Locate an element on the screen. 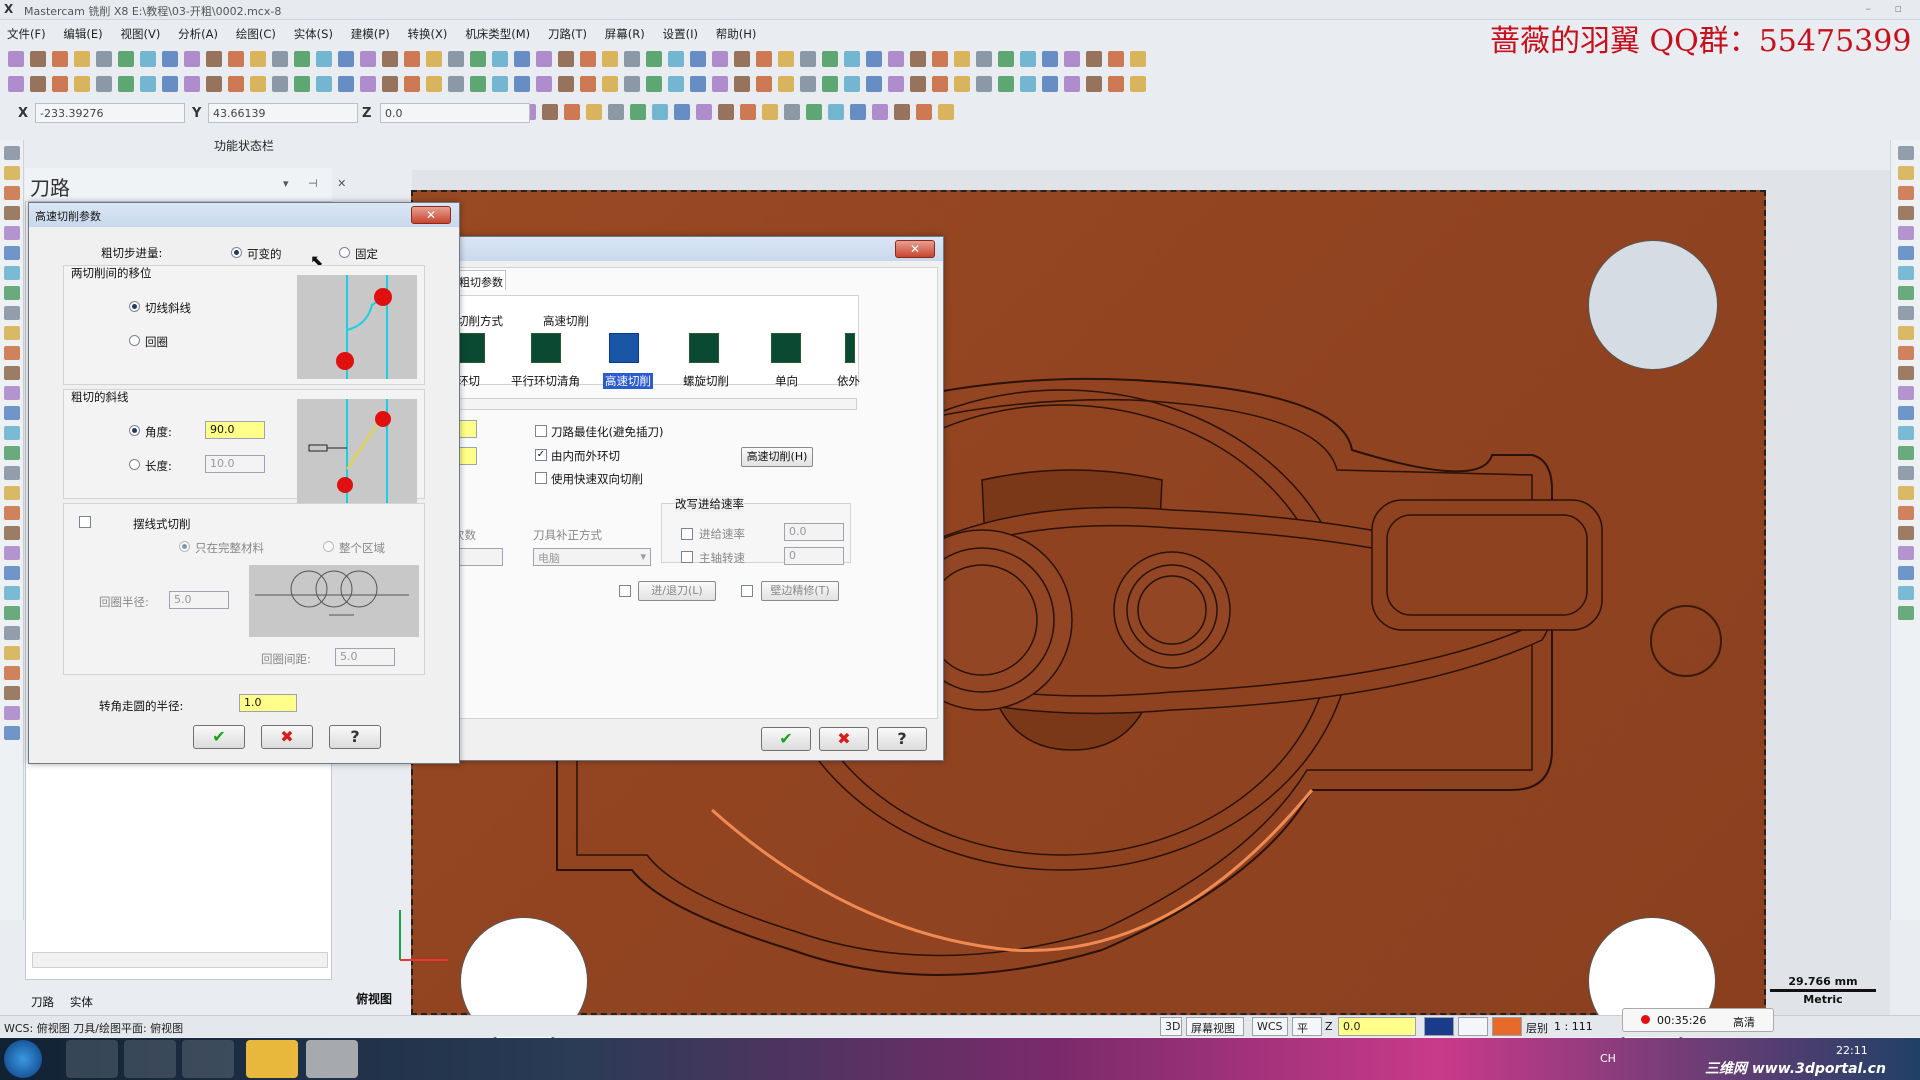 Image resolution: width=1920 pixels, height=1080 pixels. spindle-checkbox is located at coordinates (687, 557).